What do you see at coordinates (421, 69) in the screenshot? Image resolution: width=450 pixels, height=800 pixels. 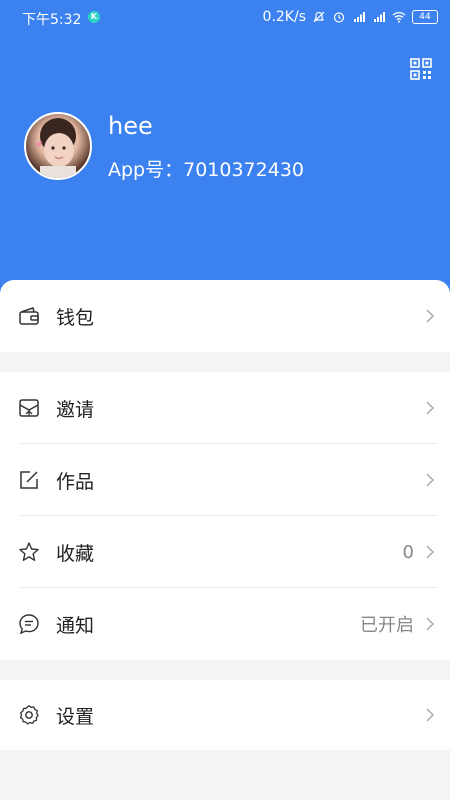 I see `qr-code-icon` at bounding box center [421, 69].